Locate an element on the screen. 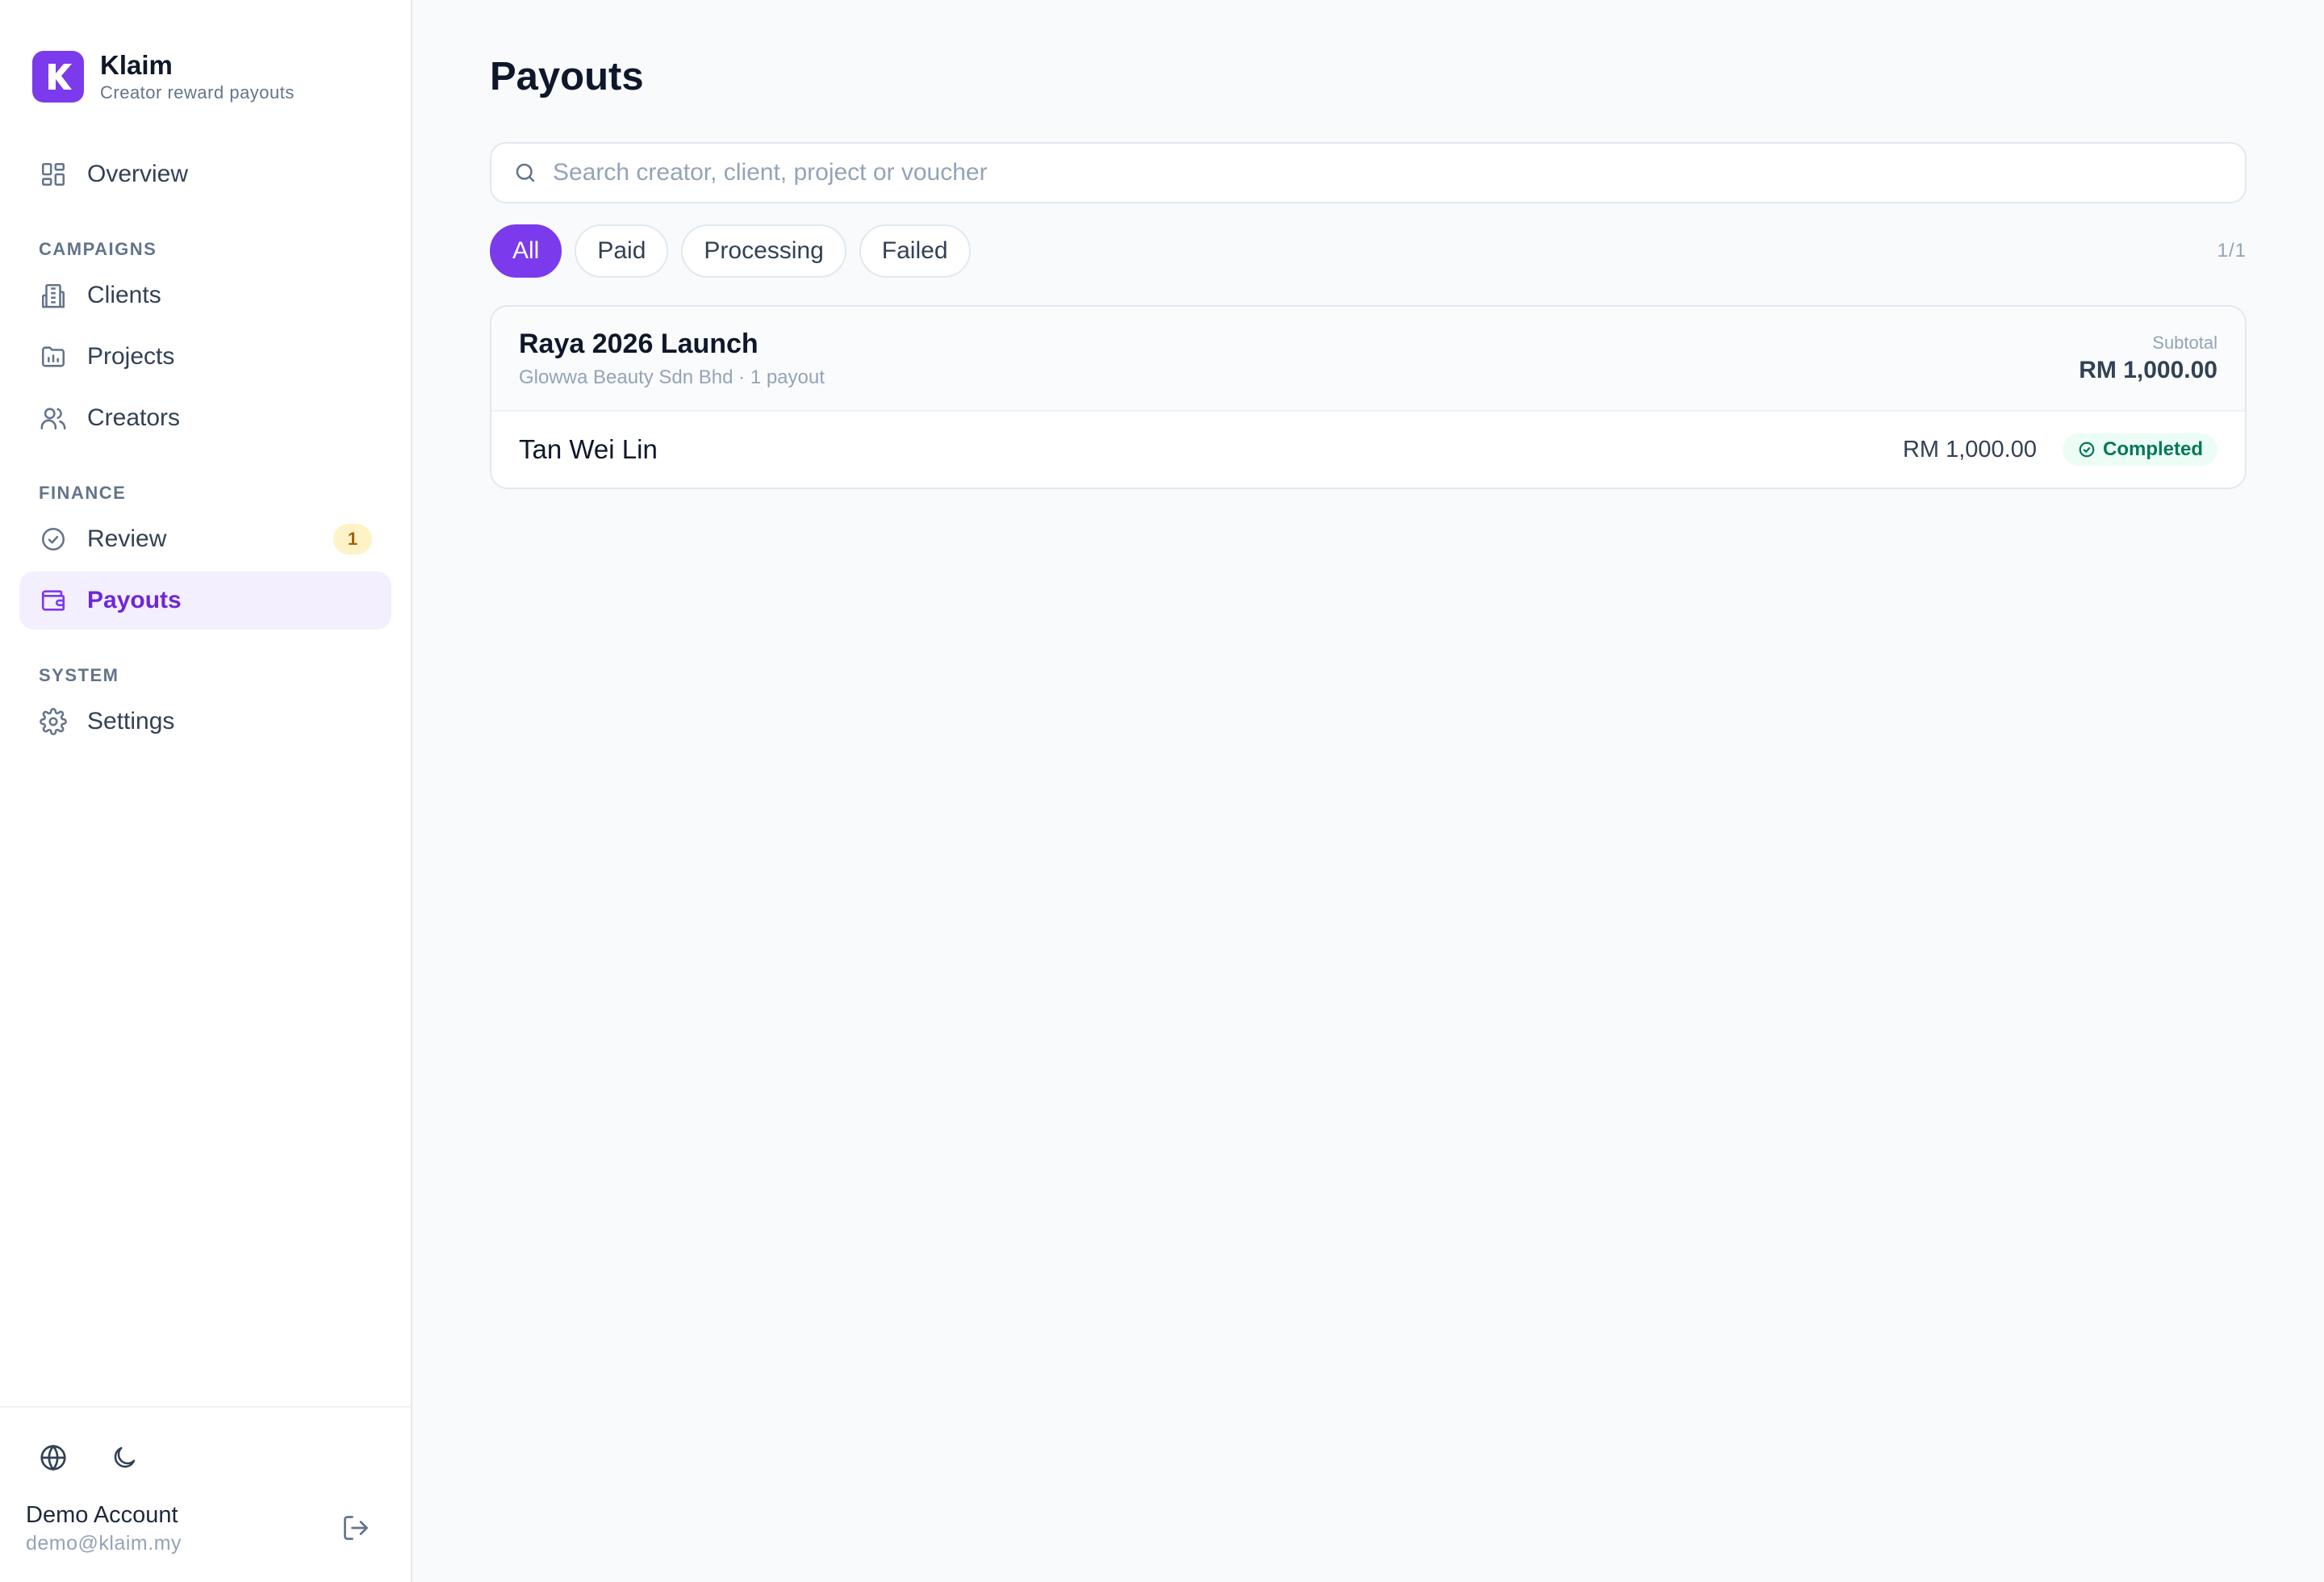 Image resolution: width=2324 pixels, height=1582 pixels. status-badge: Completed is located at coordinates (2139, 449).